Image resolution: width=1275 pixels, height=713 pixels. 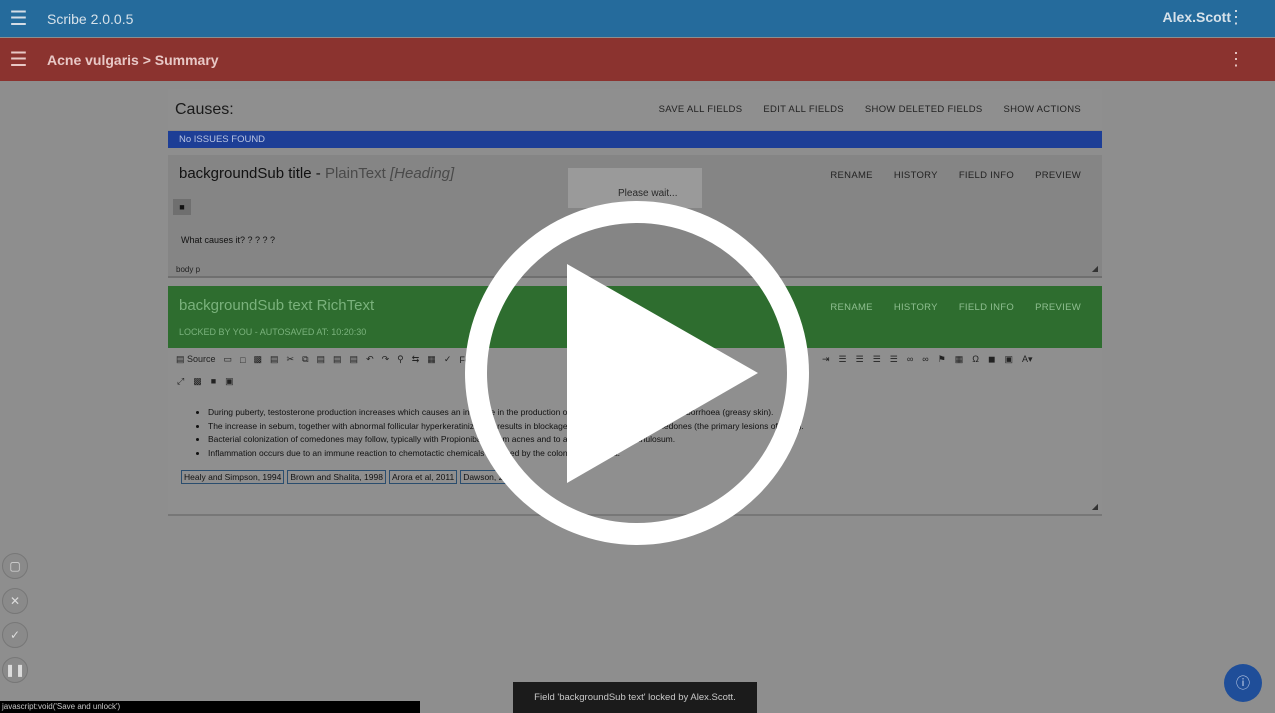 I want to click on status-bar: javascript:void('Save and unlock'), so click(x=210, y=707).